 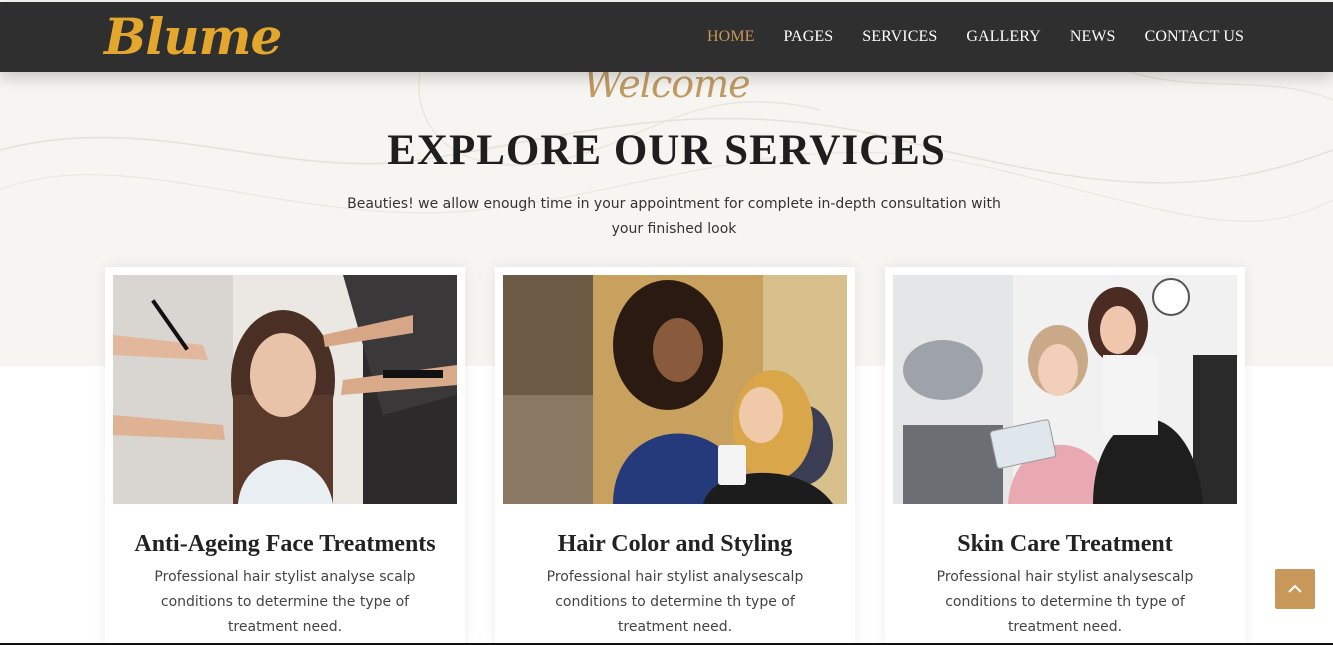 I want to click on nav-link-news: NEWS, so click(x=1093, y=36).